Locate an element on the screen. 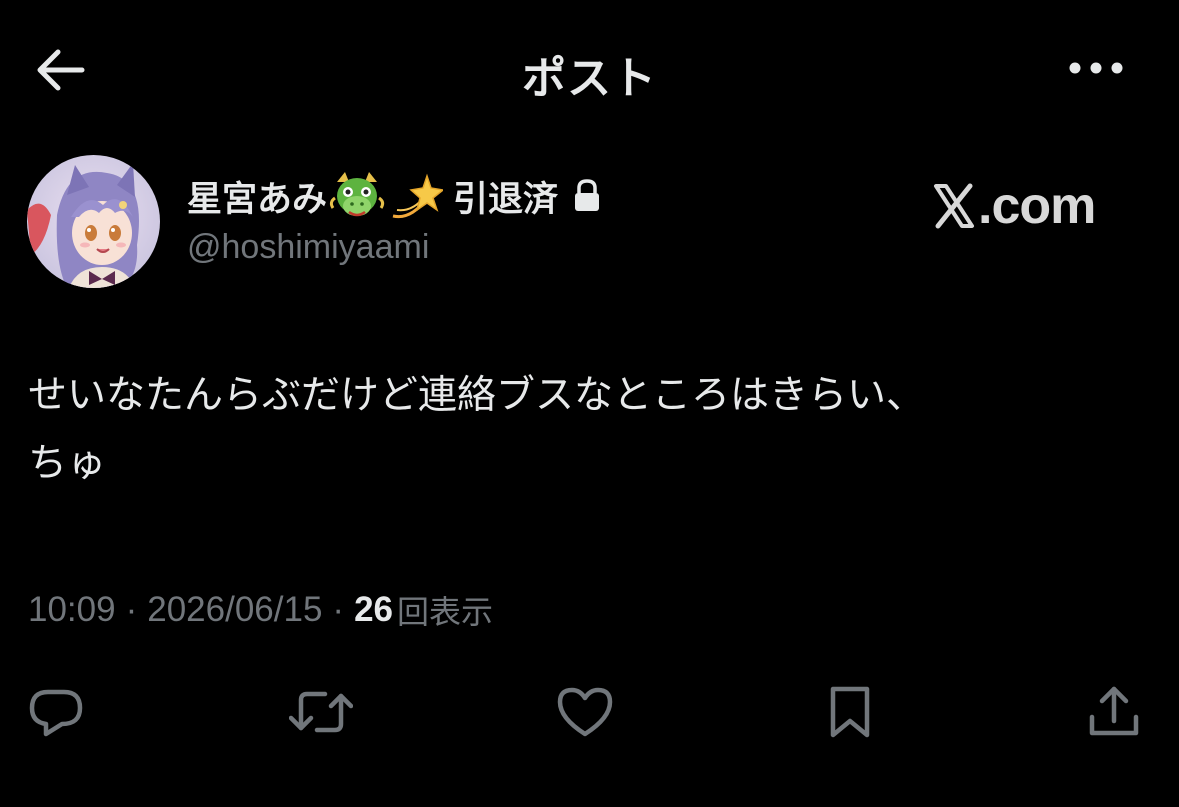 This screenshot has height=807, width=1179. post-time: 10:09 is located at coordinates (72, 610).